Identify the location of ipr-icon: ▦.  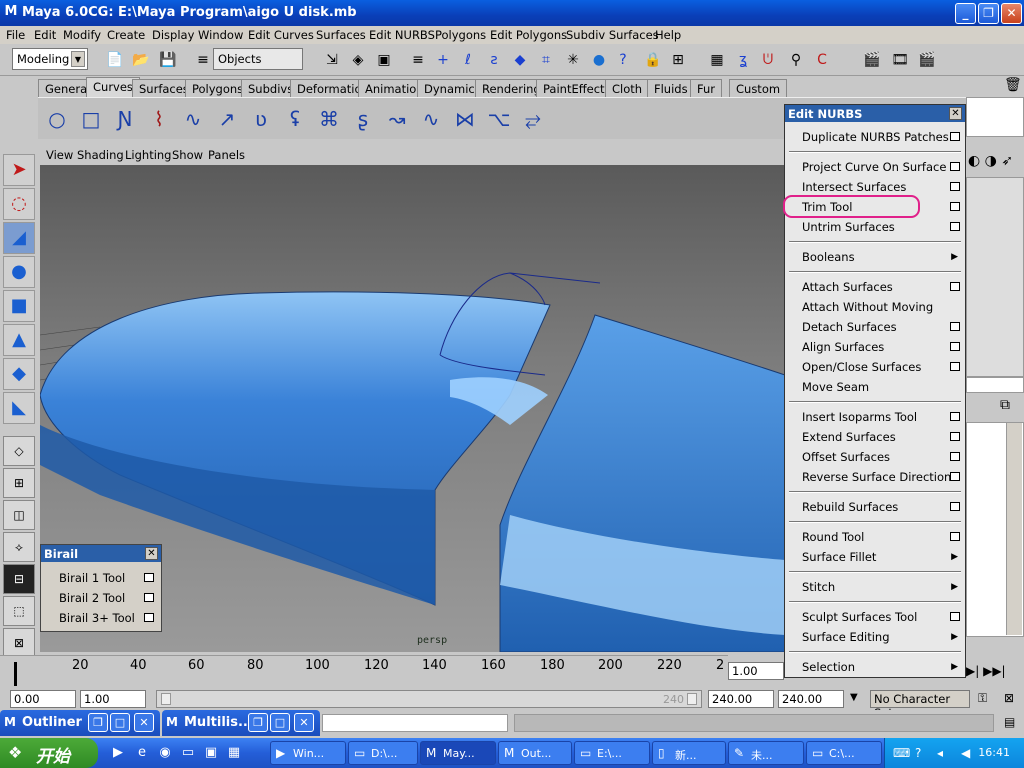
(717, 60).